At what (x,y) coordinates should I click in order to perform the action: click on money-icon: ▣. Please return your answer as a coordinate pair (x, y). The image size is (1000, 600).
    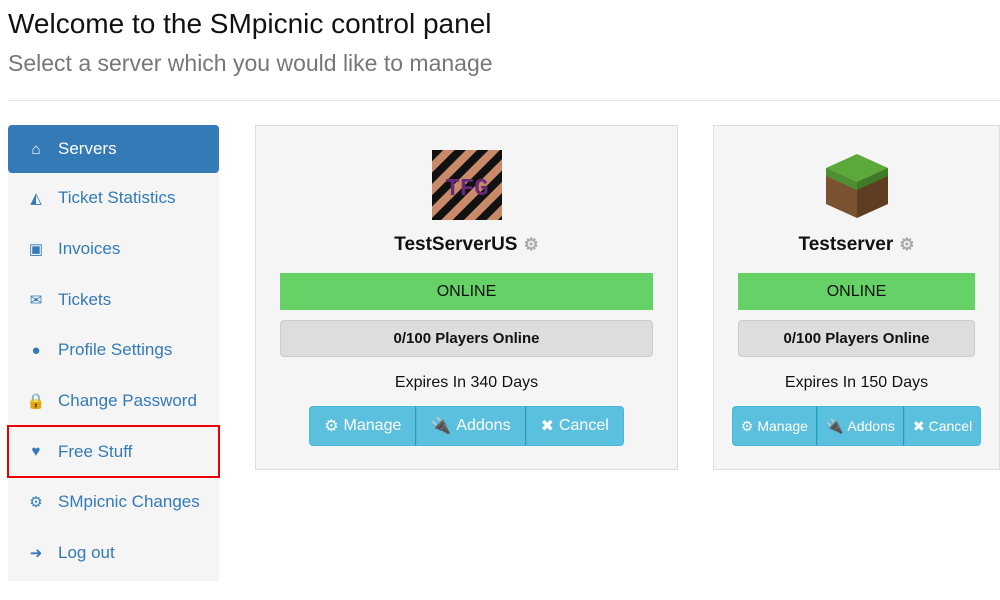
    Looking at the image, I should click on (36, 250).